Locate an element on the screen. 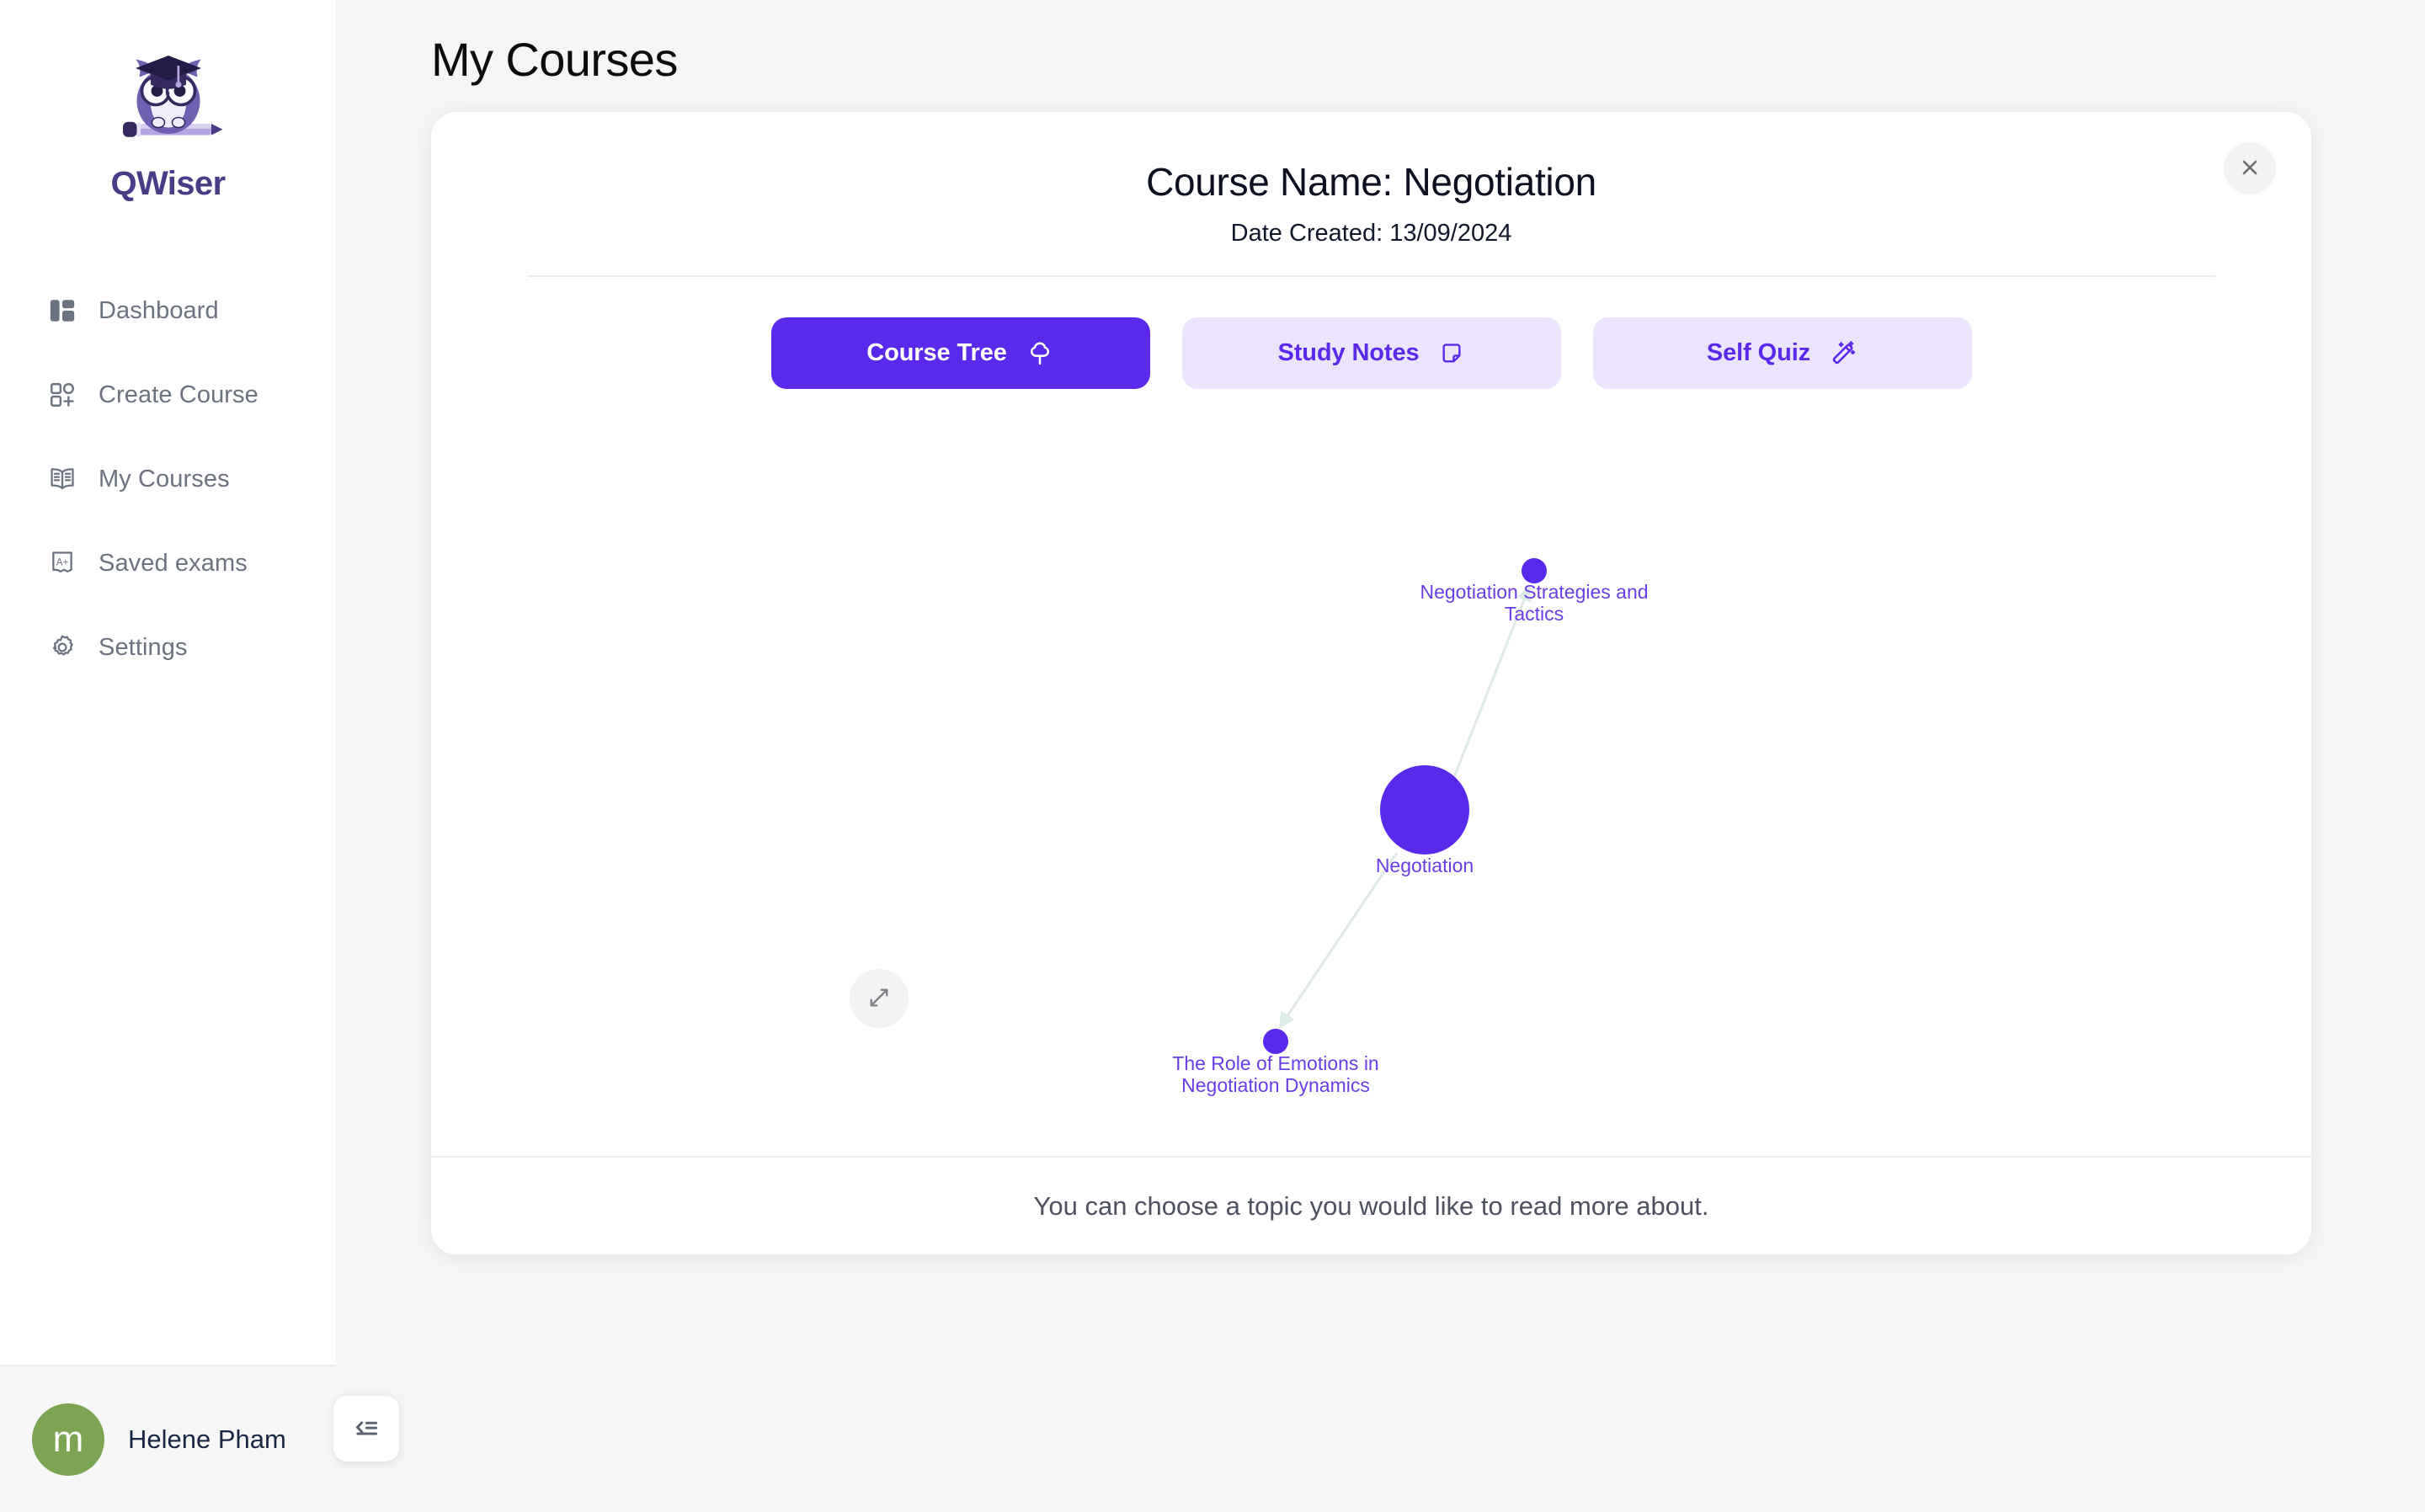 The image size is (2425, 1512). sidebar-user-profile: m Helene Pham is located at coordinates (168, 1439).